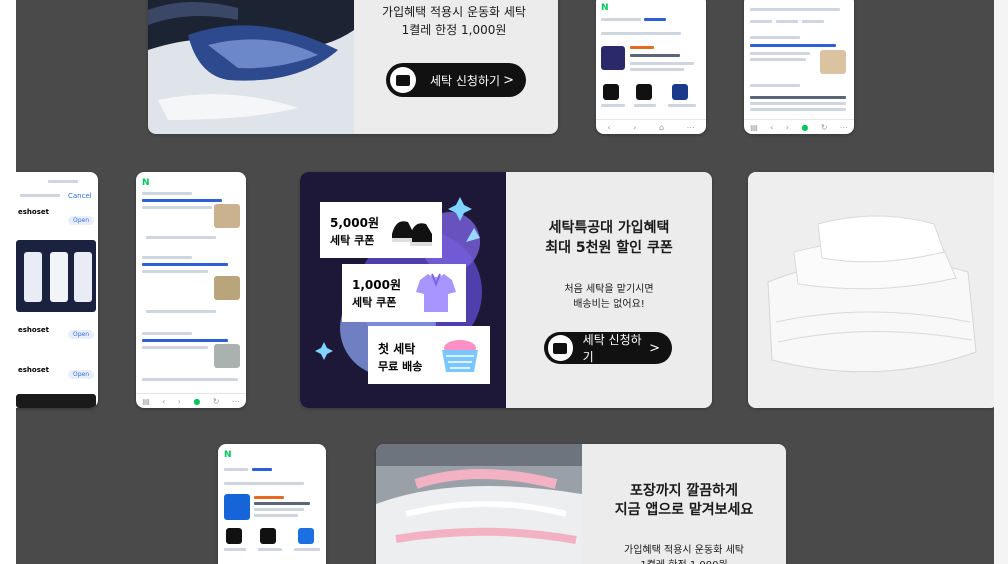  Describe the element at coordinates (272, 504) in the screenshot. I see `phone-mockup-brand-page: N` at that location.